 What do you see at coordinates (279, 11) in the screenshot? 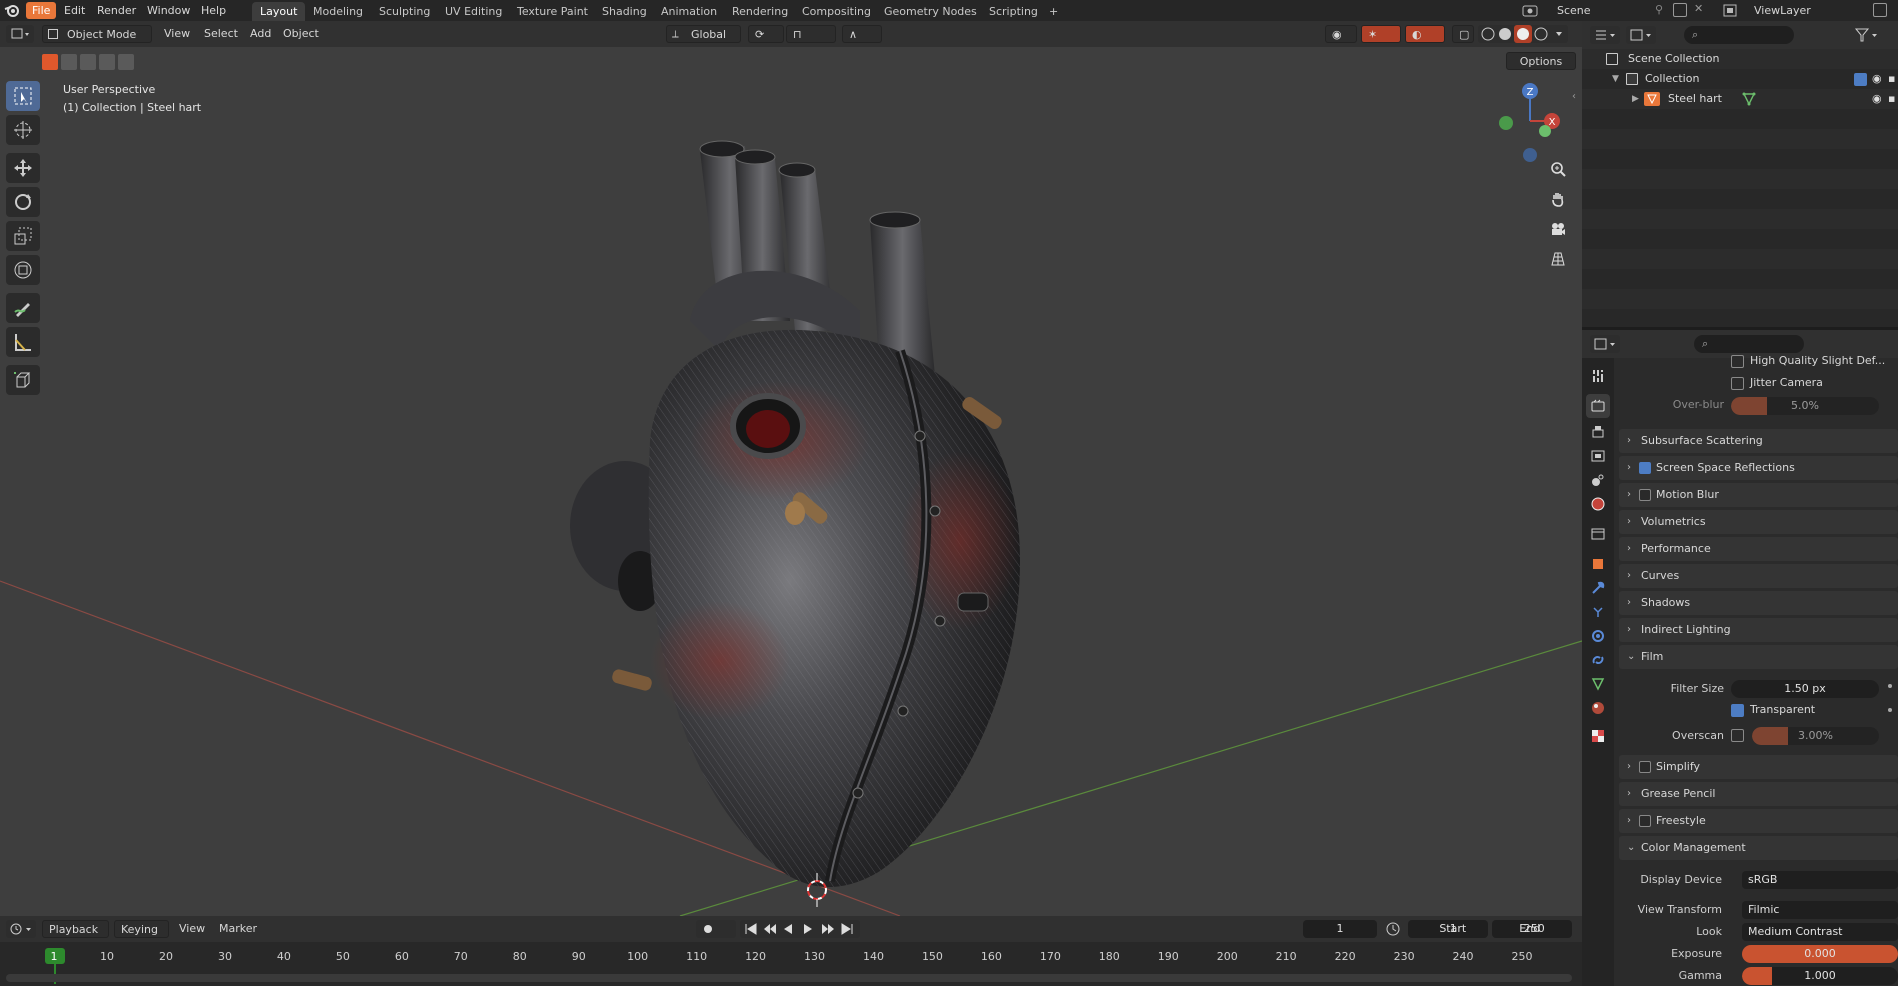
I see `tab-layout: Layout` at bounding box center [279, 11].